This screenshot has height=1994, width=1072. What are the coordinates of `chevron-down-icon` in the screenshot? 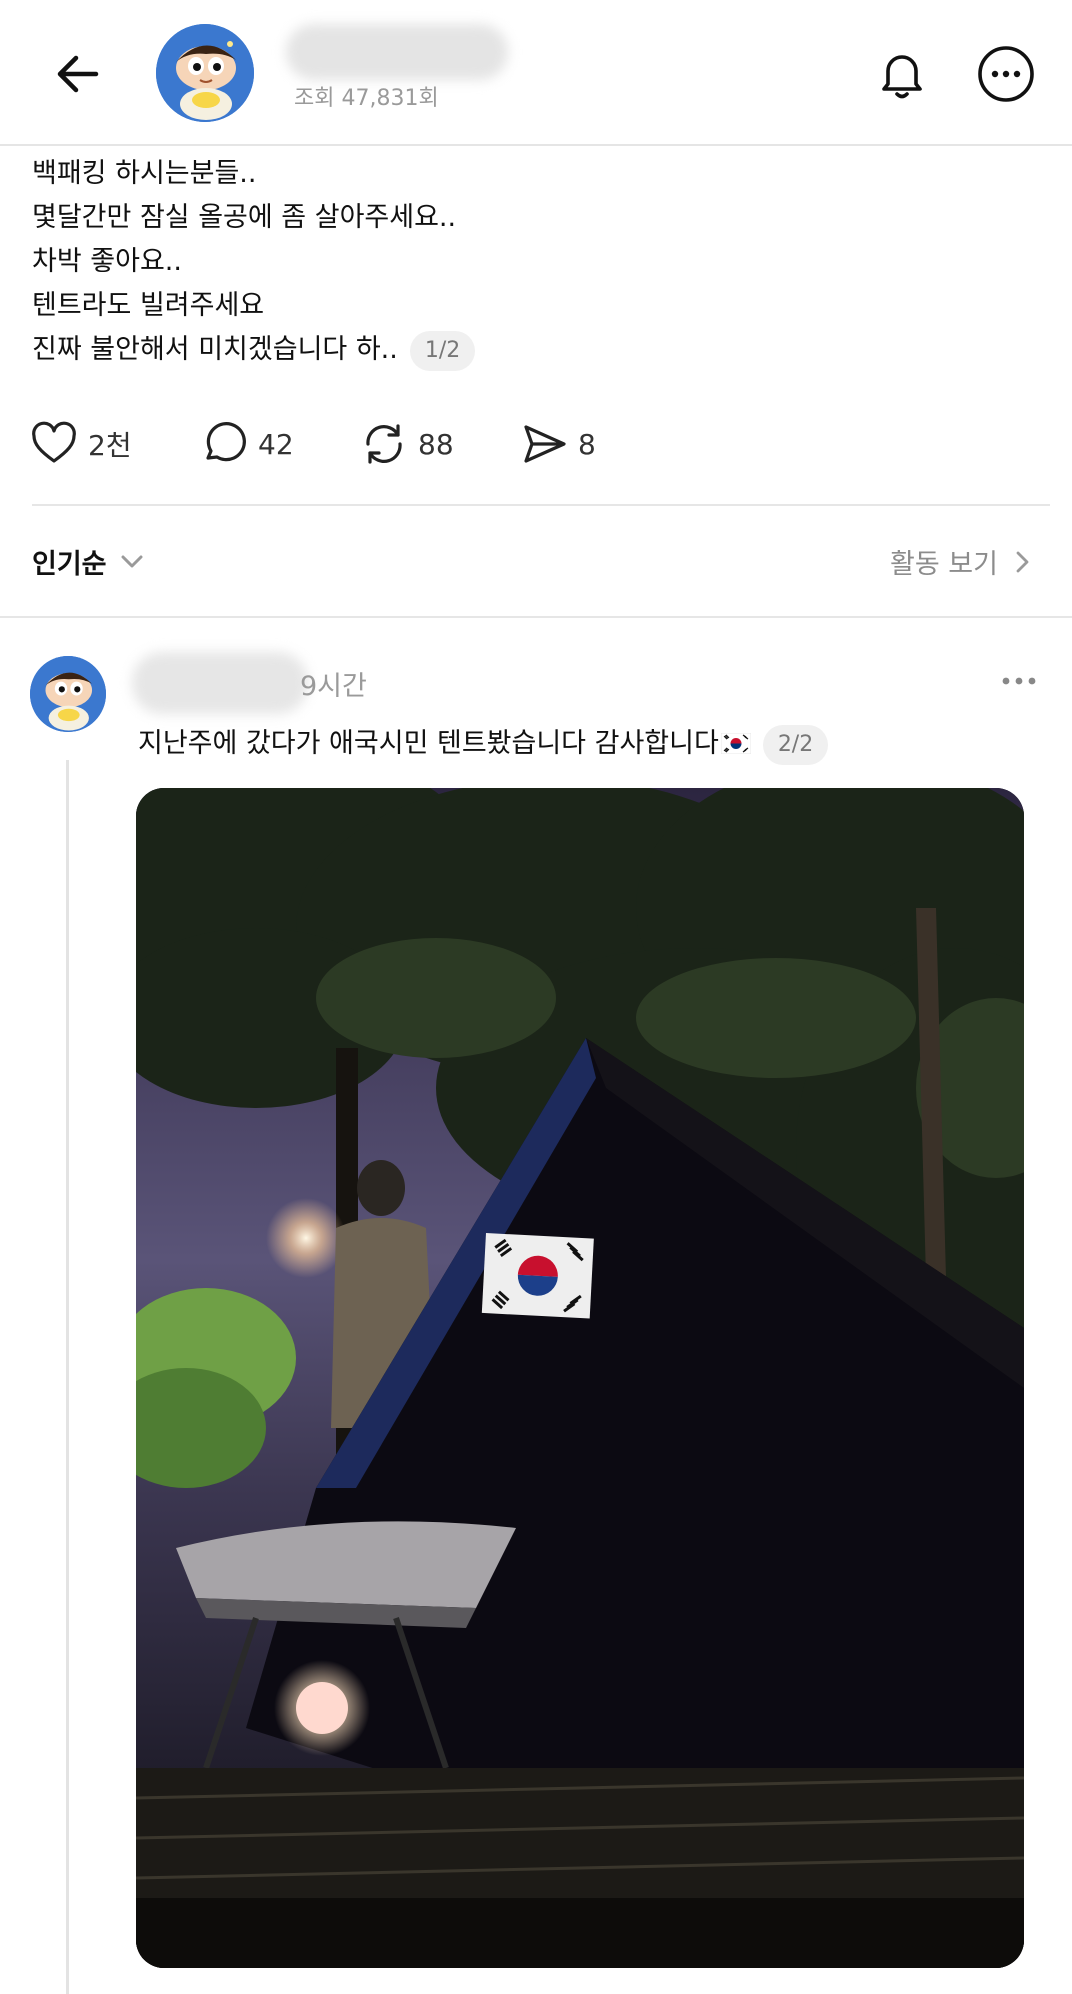 It's located at (132, 561).